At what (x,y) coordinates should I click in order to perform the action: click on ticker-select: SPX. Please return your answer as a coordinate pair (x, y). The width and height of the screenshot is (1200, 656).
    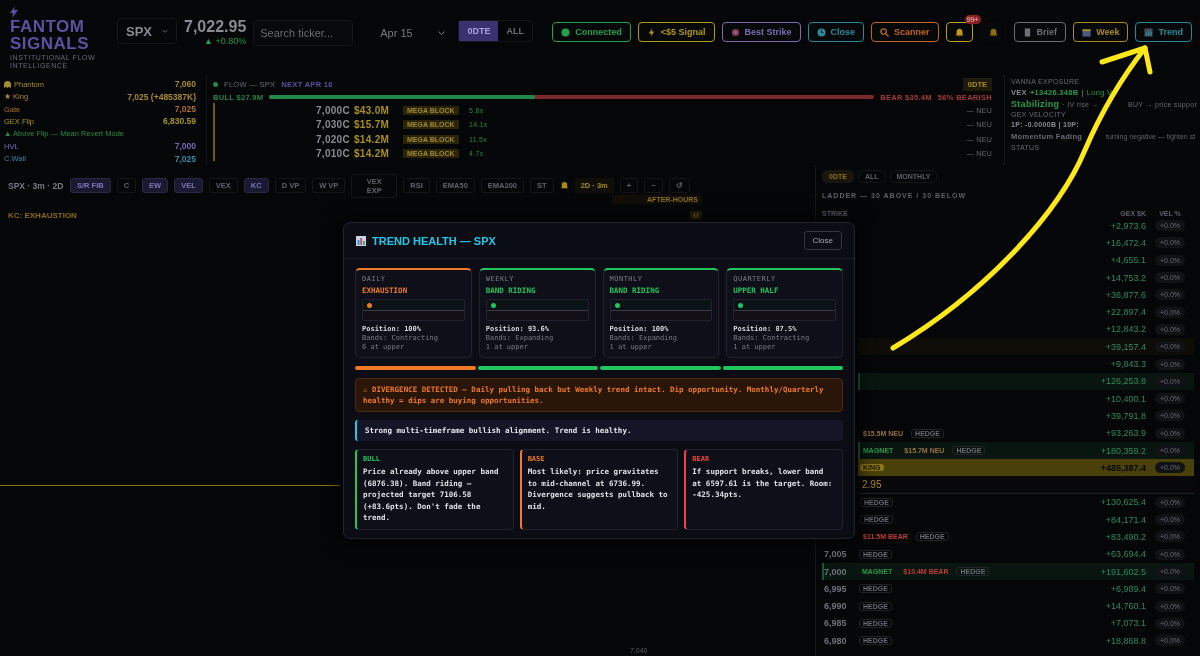
    Looking at the image, I should click on (147, 31).